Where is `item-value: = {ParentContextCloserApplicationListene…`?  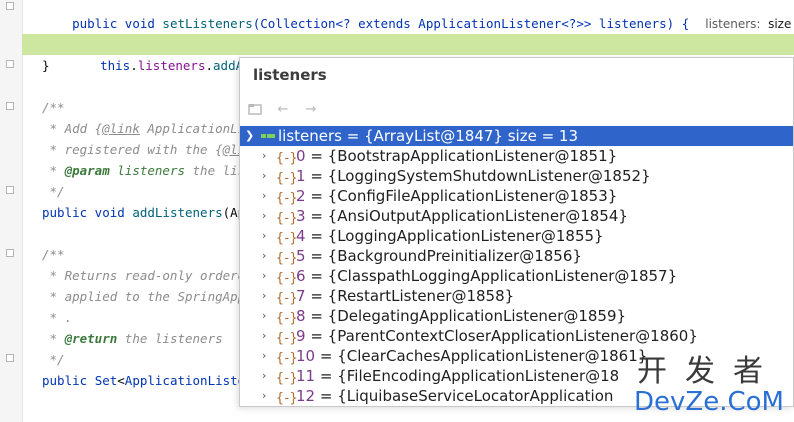
item-value: = {ParentContextCloserApplicationListene… is located at coordinates (501, 336).